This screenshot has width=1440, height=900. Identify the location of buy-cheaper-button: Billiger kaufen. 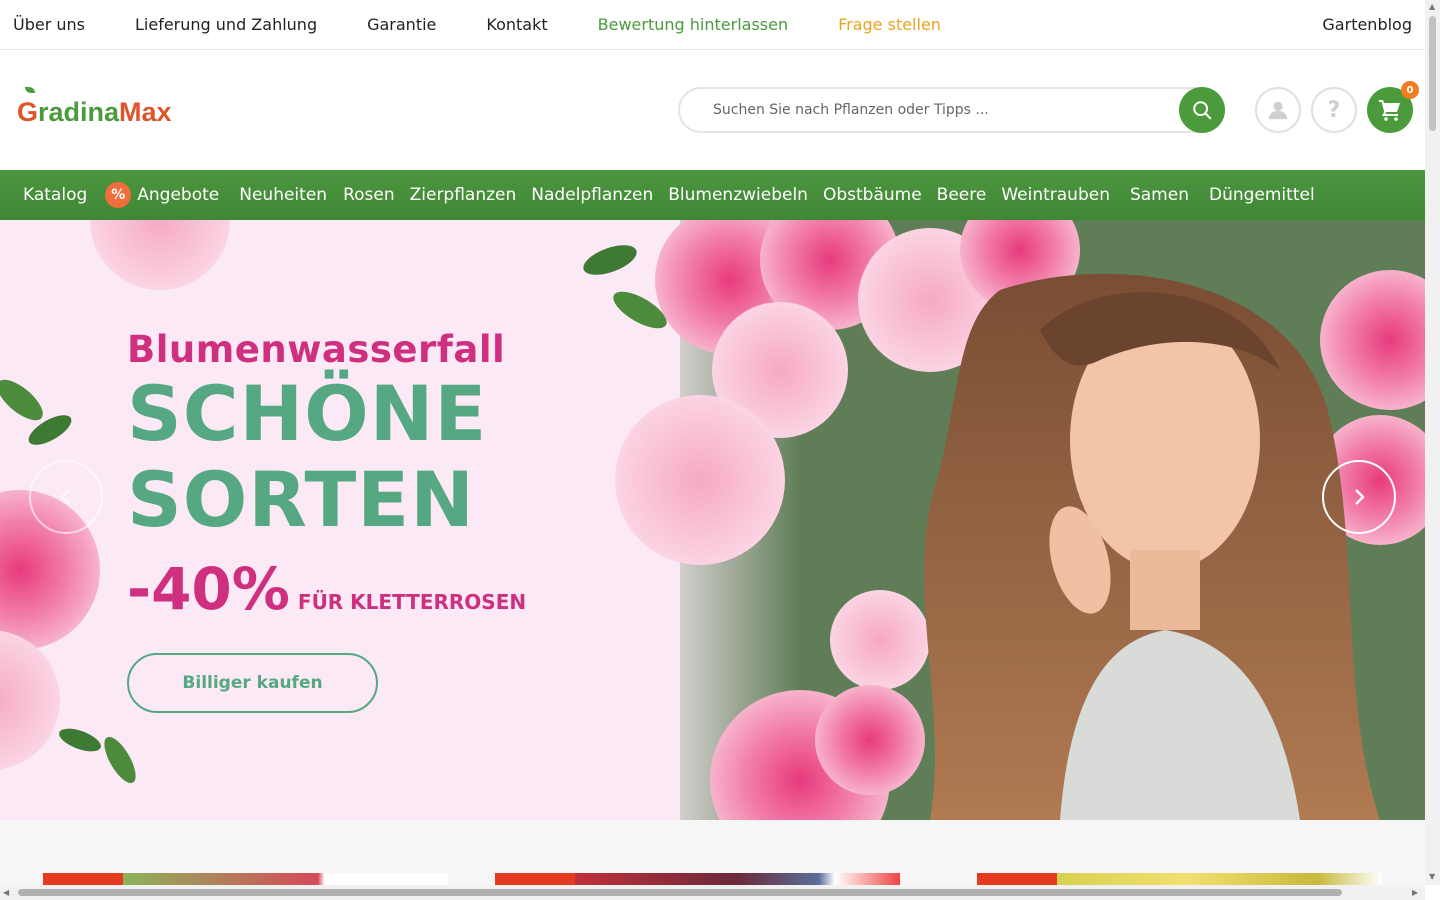
(252, 683).